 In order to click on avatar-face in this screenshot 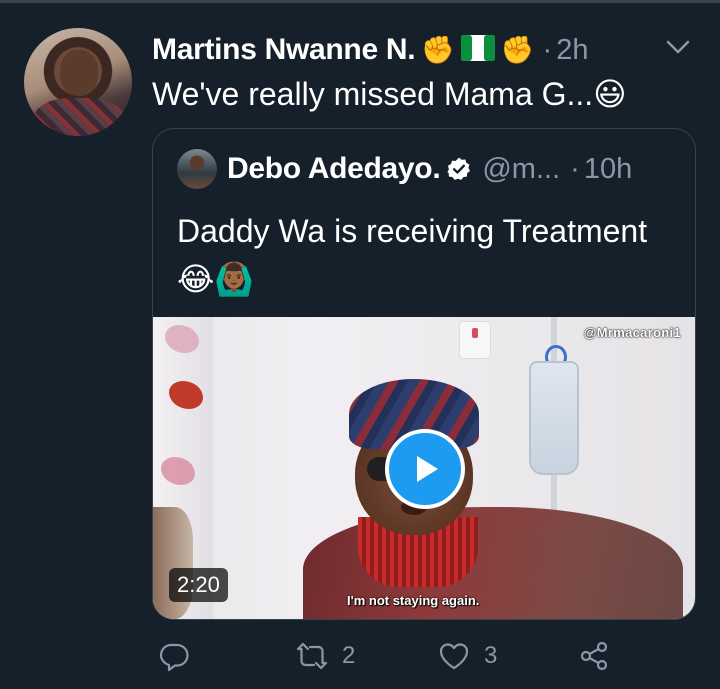, I will do `click(79, 73)`.